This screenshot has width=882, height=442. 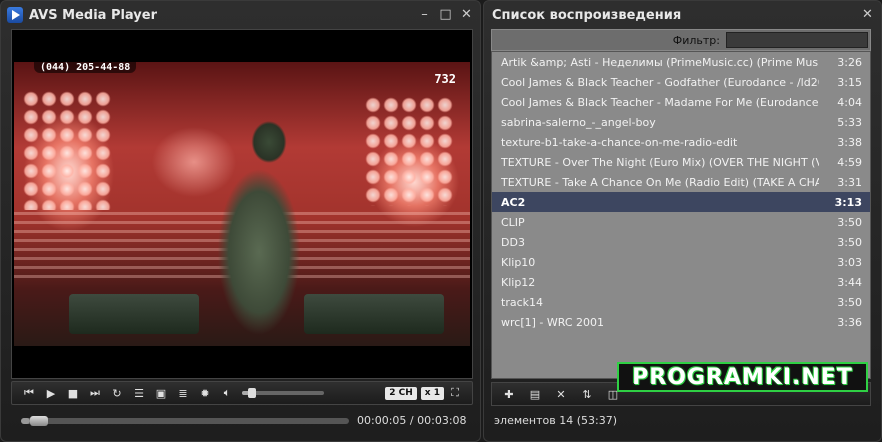 I want to click on play-icon: ▶, so click(x=51, y=393).